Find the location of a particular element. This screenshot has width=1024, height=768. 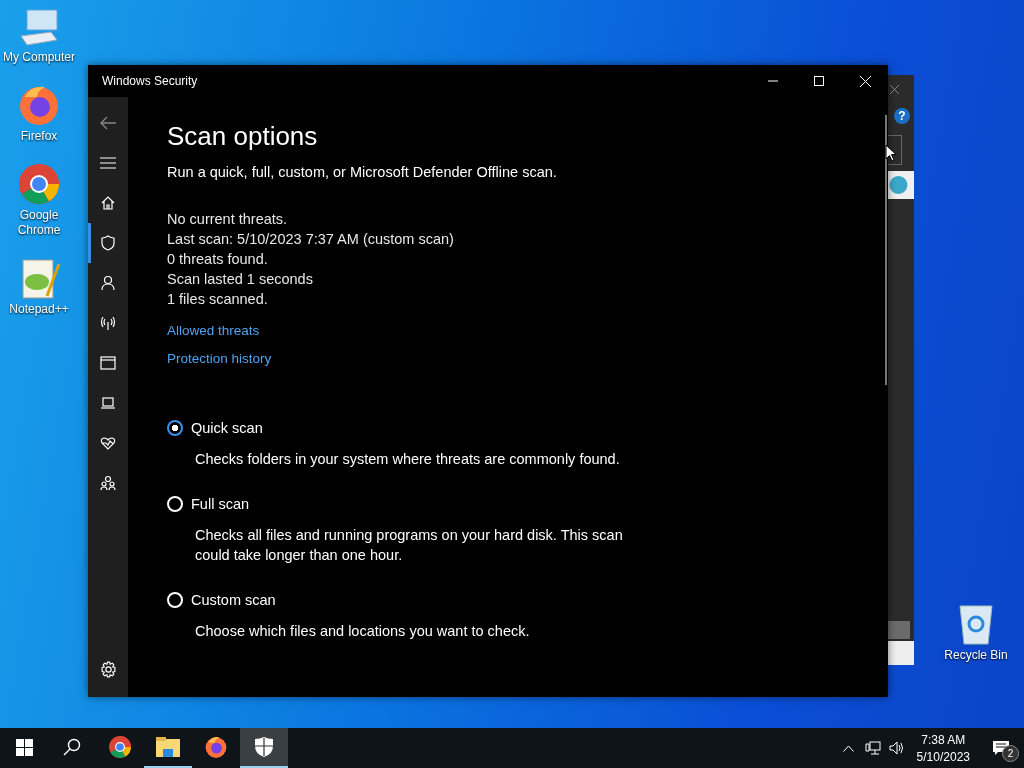

notification-button: 2 is located at coordinates (1001, 748).